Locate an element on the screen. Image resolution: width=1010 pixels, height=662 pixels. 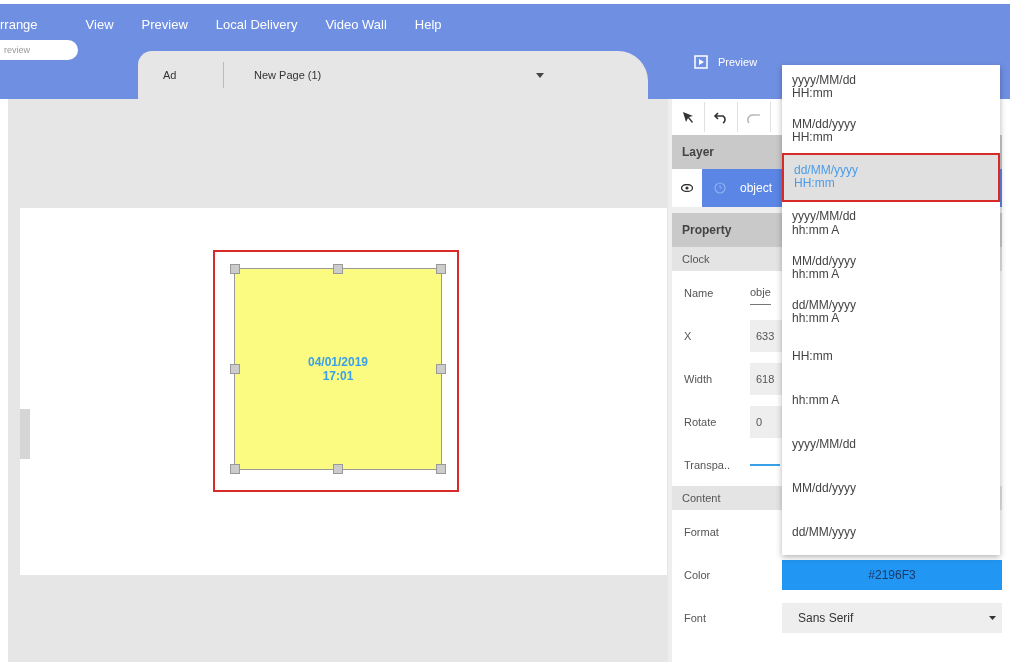
undo-icon is located at coordinates (721, 117).